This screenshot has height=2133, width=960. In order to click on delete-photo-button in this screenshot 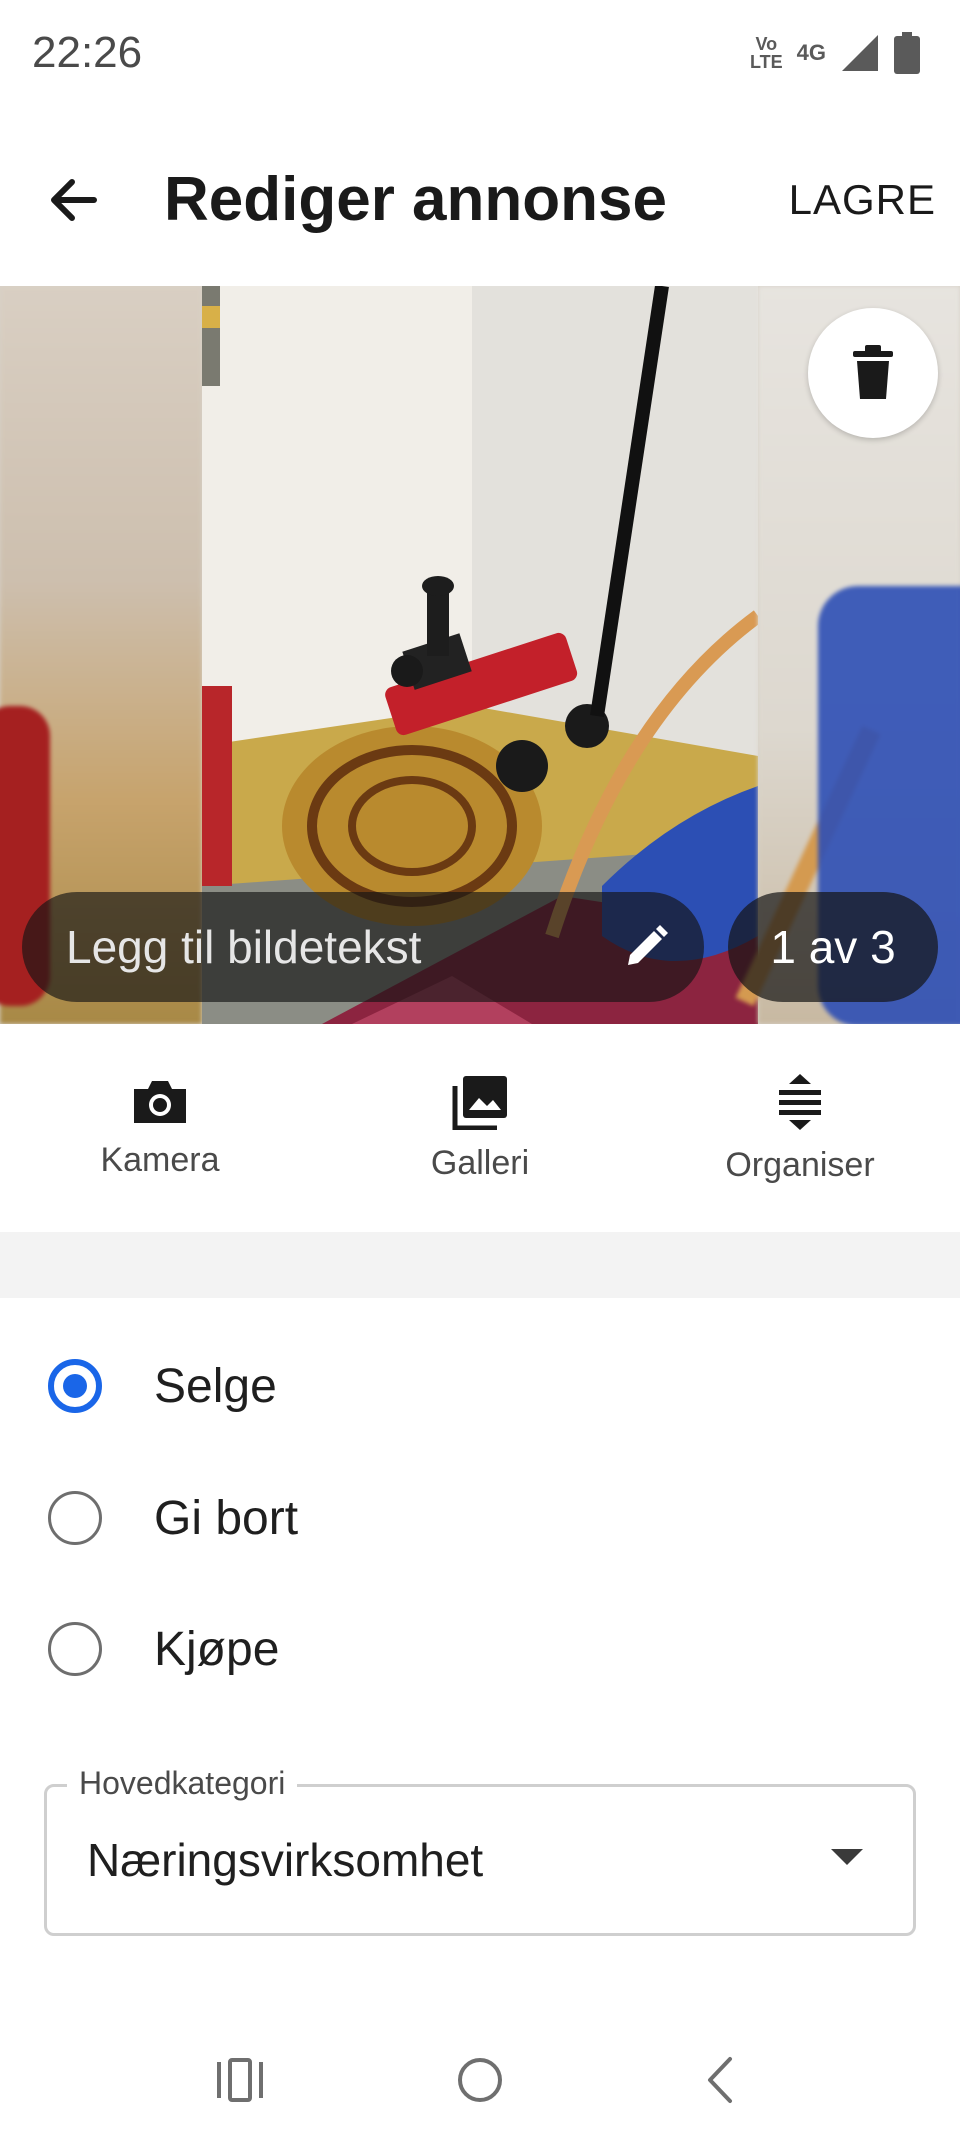, I will do `click(873, 373)`.